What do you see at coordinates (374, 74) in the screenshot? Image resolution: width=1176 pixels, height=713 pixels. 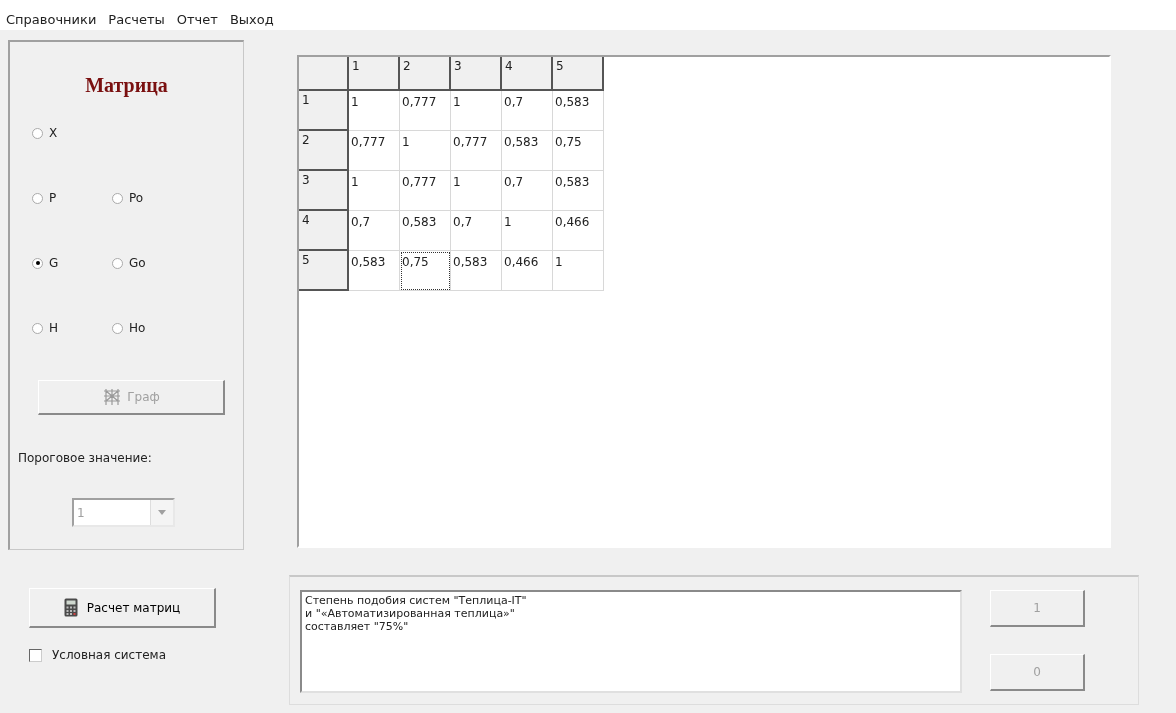 I see `column-header: 1` at bounding box center [374, 74].